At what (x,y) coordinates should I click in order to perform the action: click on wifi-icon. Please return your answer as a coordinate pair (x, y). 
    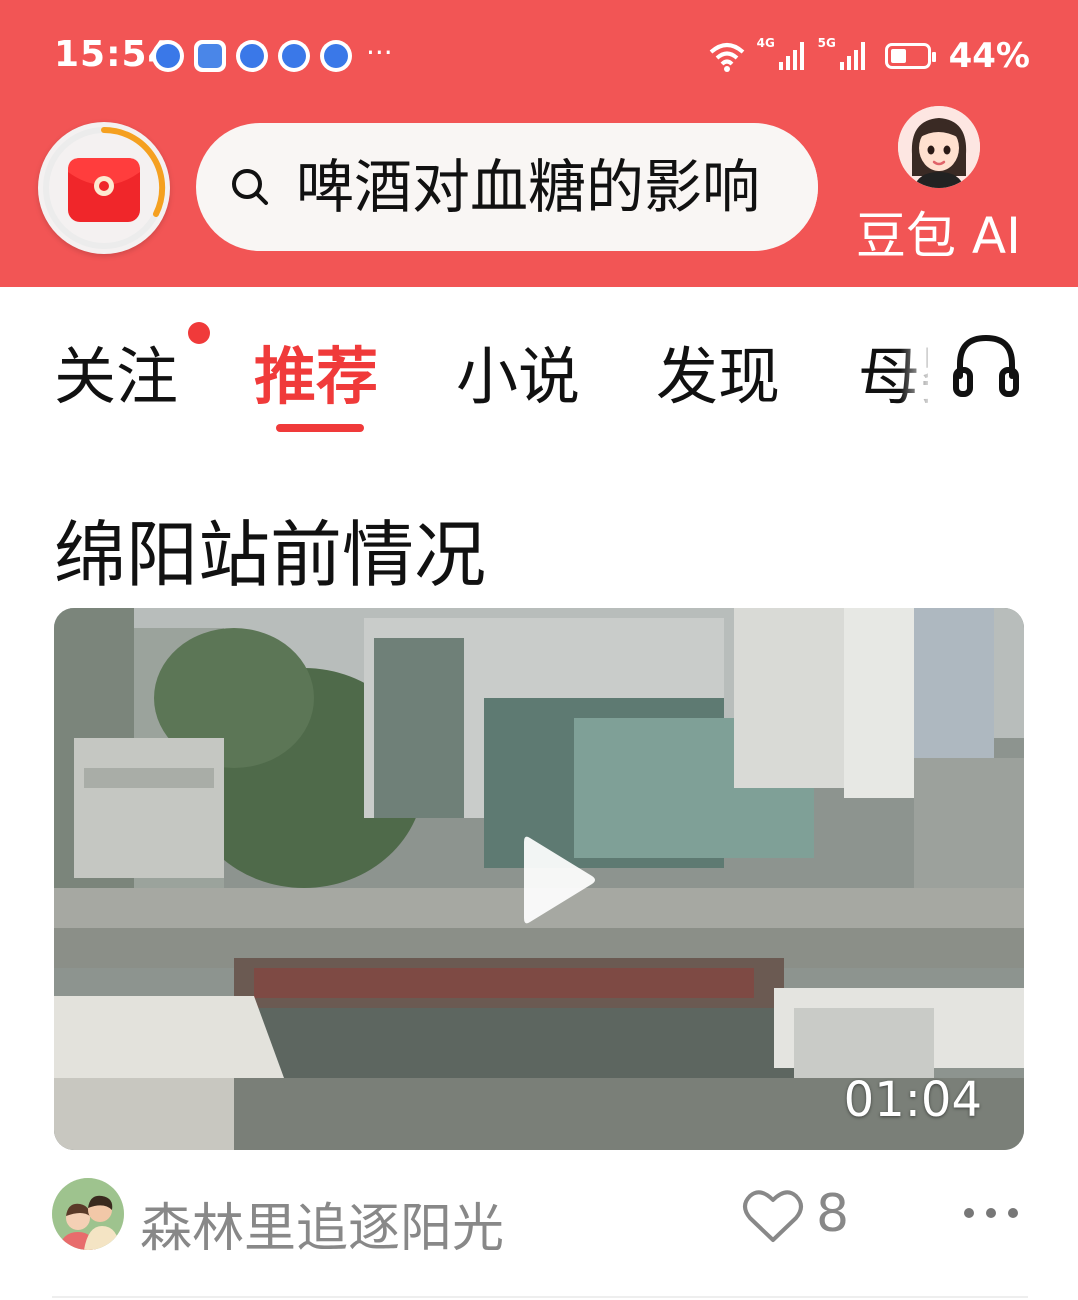
    Looking at the image, I should click on (726, 57).